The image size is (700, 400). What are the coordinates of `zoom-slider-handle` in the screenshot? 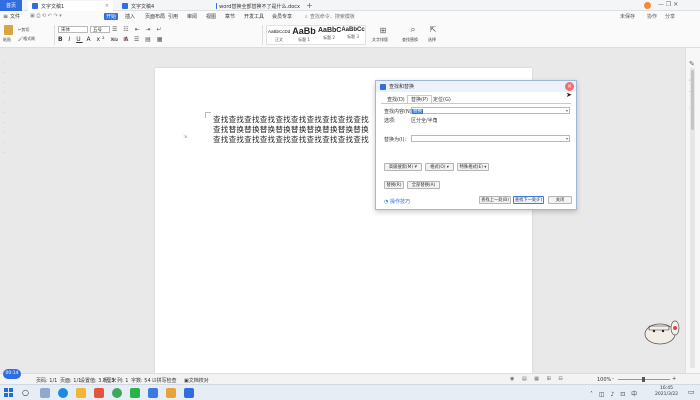 It's located at (643, 379).